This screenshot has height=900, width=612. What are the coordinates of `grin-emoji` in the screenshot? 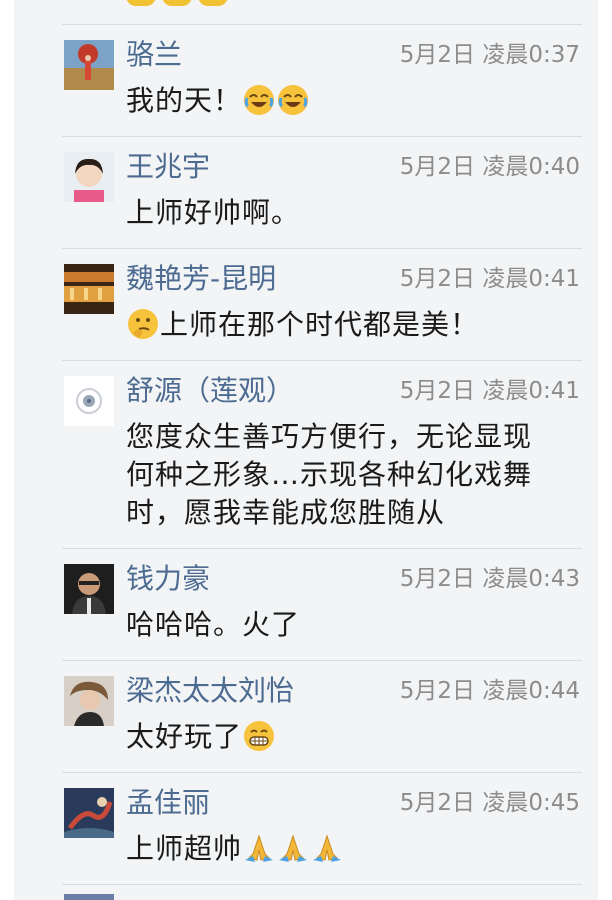 It's located at (259, 736).